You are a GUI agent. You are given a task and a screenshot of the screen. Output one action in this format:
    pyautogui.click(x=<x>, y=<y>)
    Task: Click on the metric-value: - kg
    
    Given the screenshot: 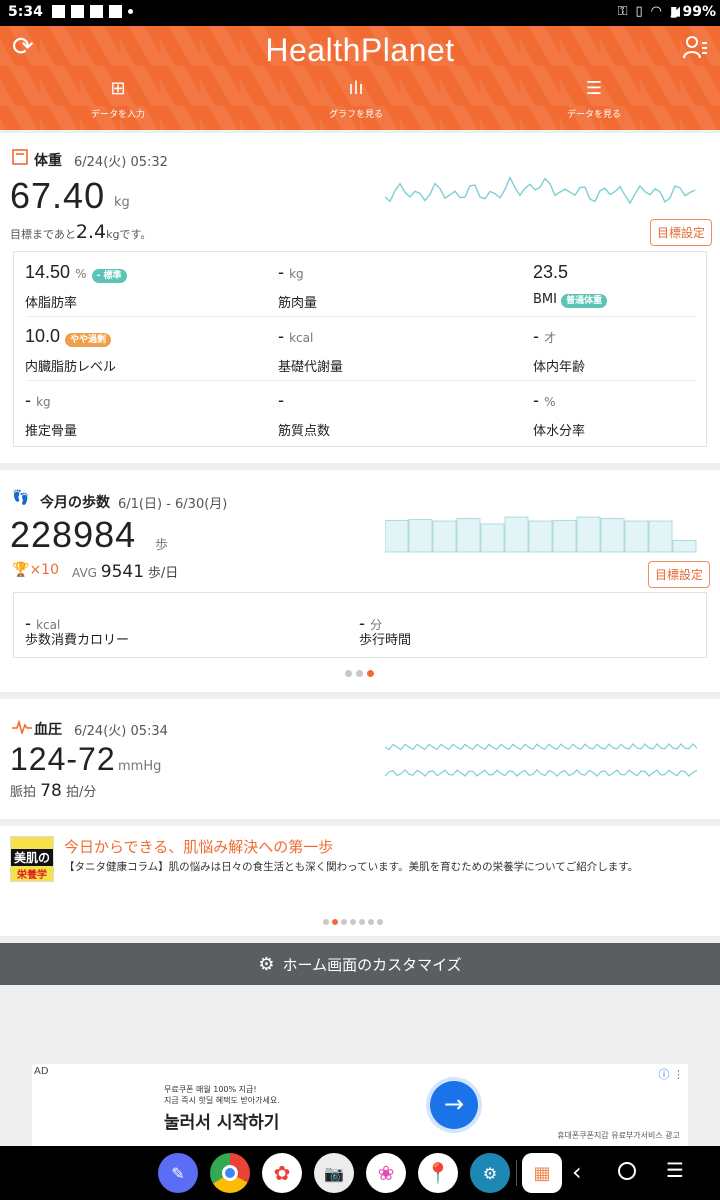 What is the action you would take?
    pyautogui.click(x=38, y=400)
    